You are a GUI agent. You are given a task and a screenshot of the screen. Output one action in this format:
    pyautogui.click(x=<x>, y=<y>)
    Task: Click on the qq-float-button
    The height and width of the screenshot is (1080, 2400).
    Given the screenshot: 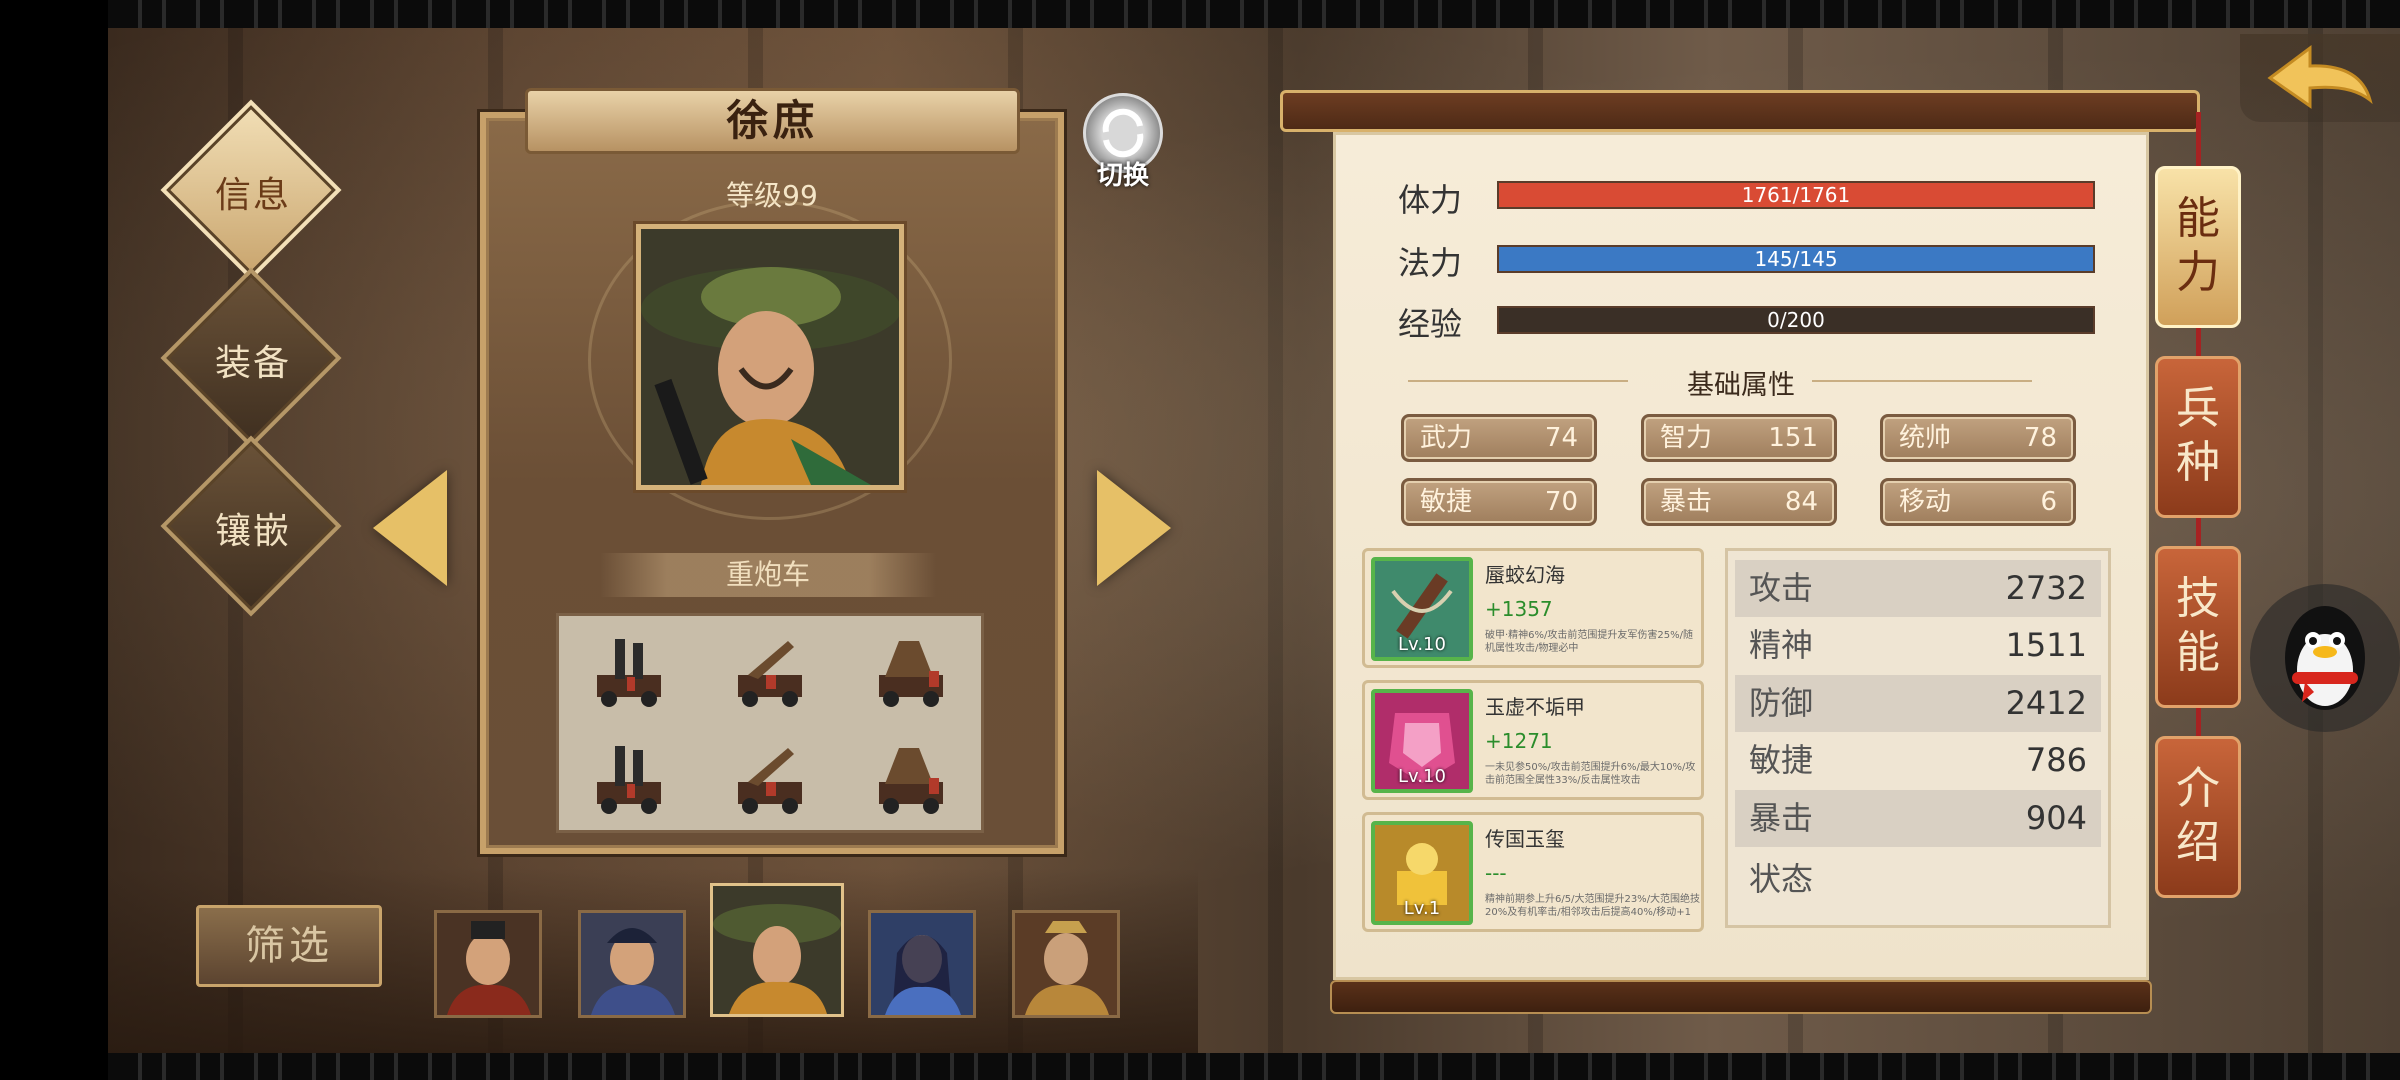 What is the action you would take?
    pyautogui.click(x=2325, y=658)
    